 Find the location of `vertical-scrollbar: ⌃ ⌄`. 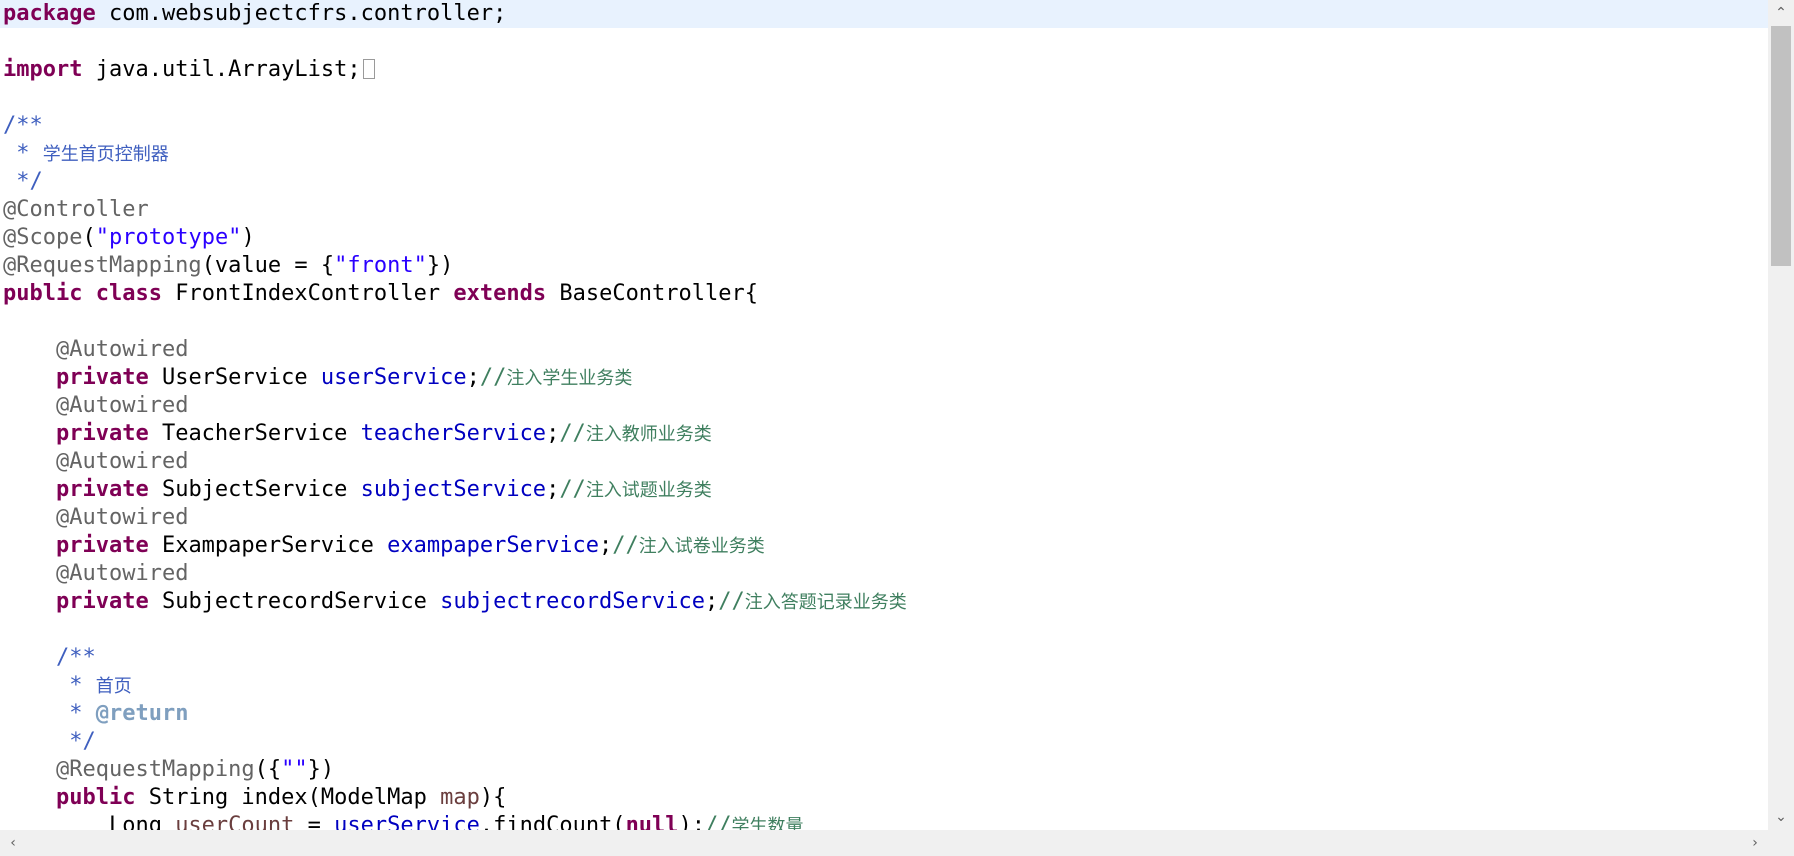

vertical-scrollbar: ⌃ ⌄ is located at coordinates (1781, 415).